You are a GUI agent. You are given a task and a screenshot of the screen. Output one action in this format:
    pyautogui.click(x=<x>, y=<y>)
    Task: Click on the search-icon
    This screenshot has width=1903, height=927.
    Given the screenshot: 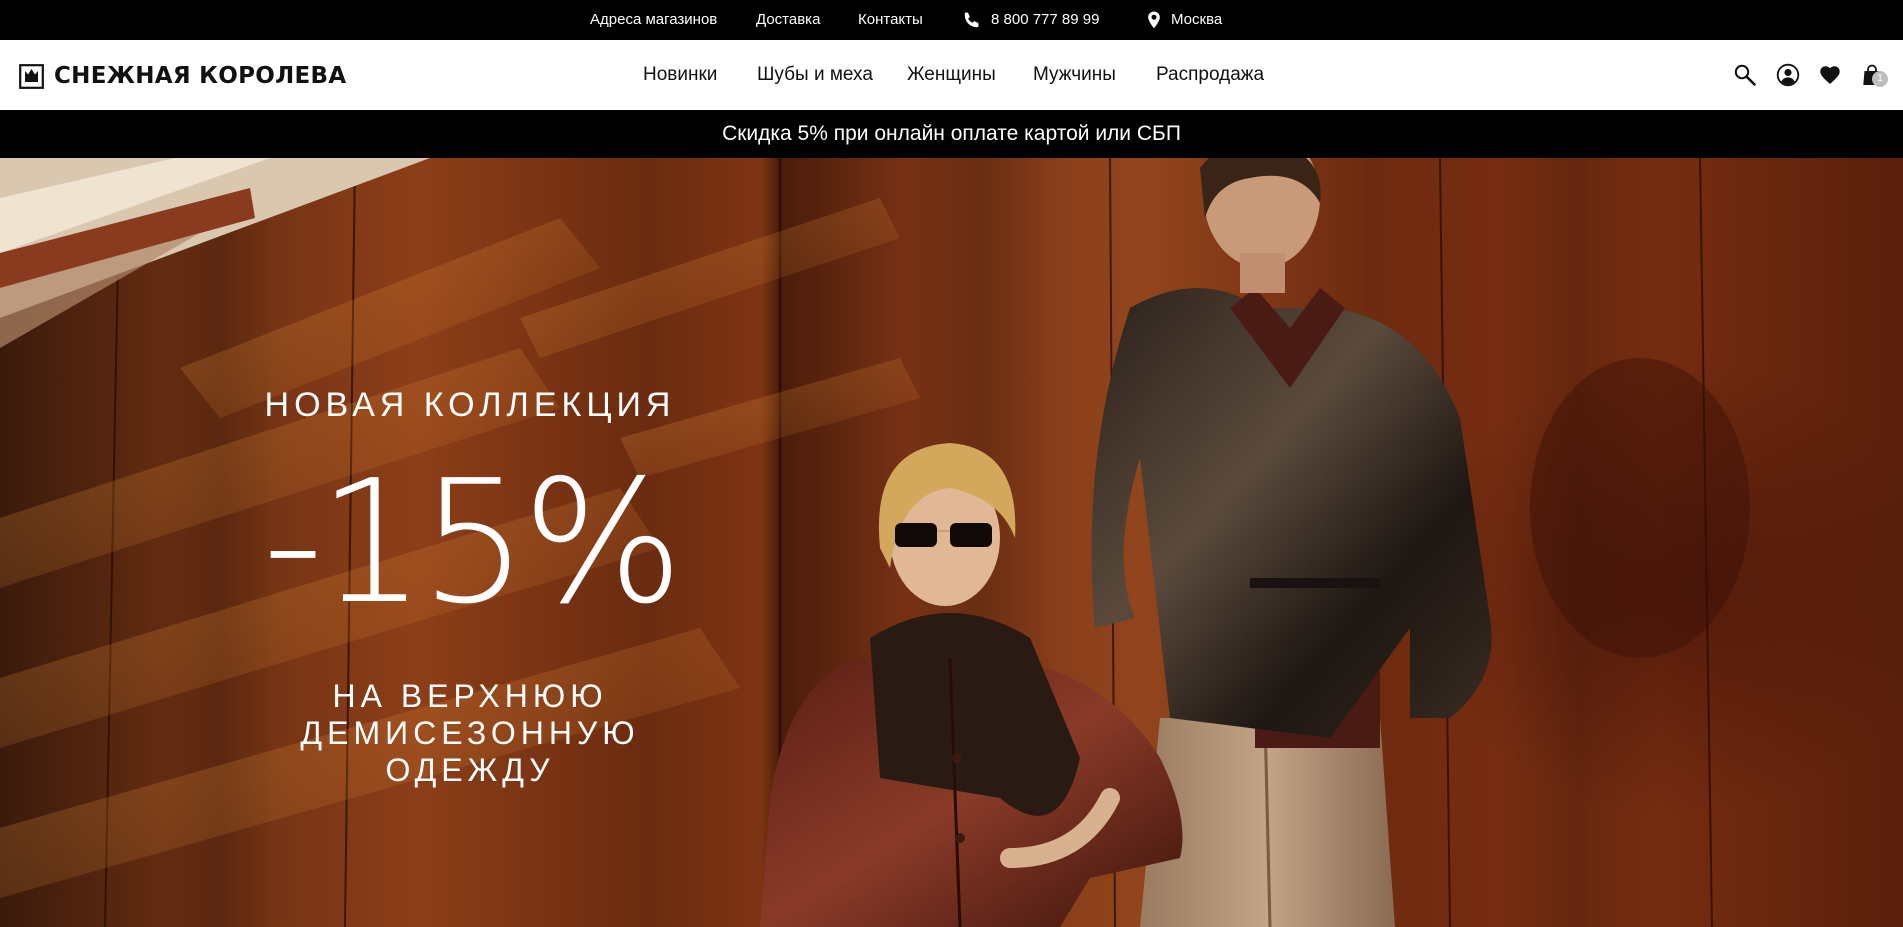 What is the action you would take?
    pyautogui.click(x=1745, y=75)
    